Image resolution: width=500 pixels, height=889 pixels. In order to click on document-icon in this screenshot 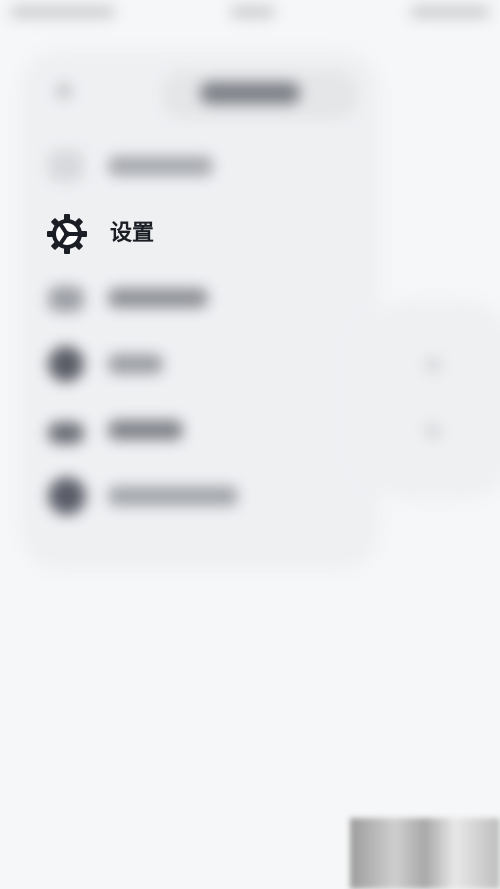, I will do `click(66, 166)`.